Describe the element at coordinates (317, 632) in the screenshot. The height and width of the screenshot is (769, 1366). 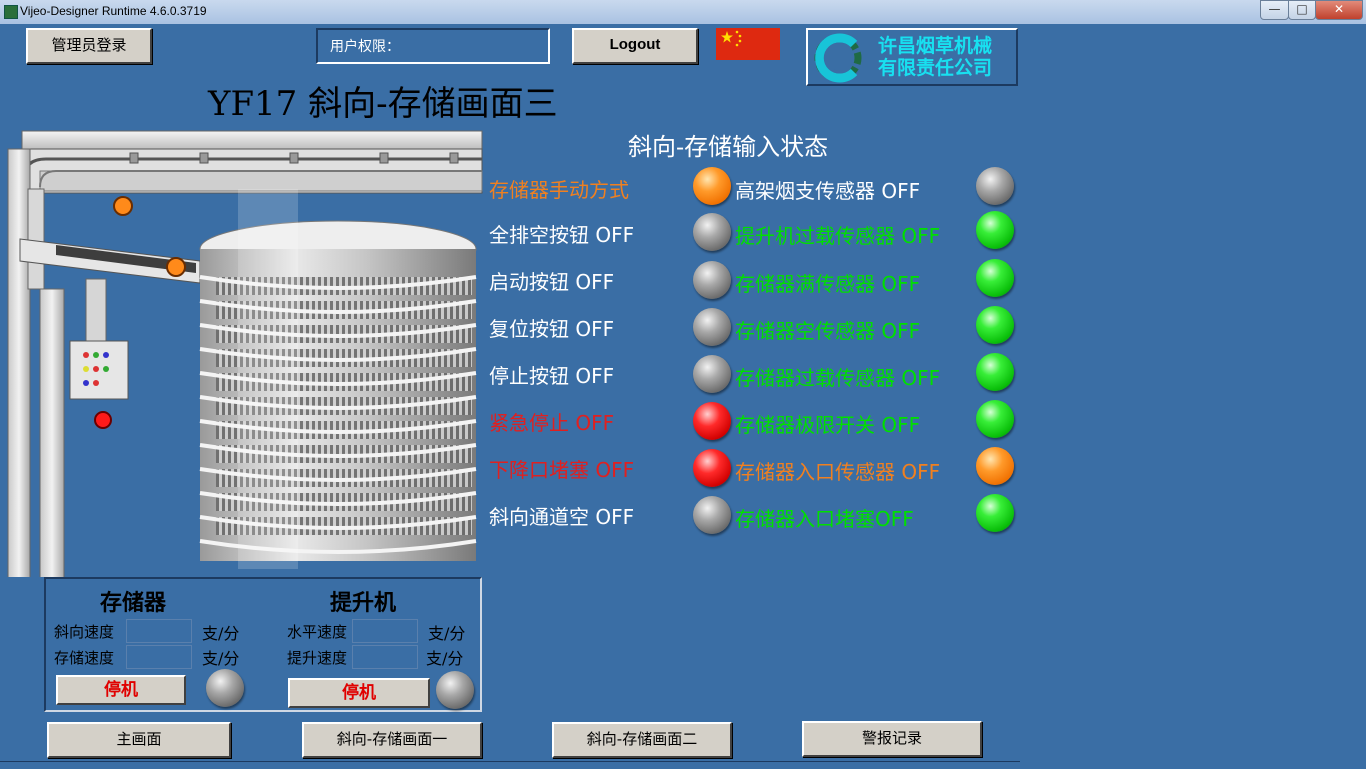
I see `horizontal-speed-label: 水平速度` at that location.